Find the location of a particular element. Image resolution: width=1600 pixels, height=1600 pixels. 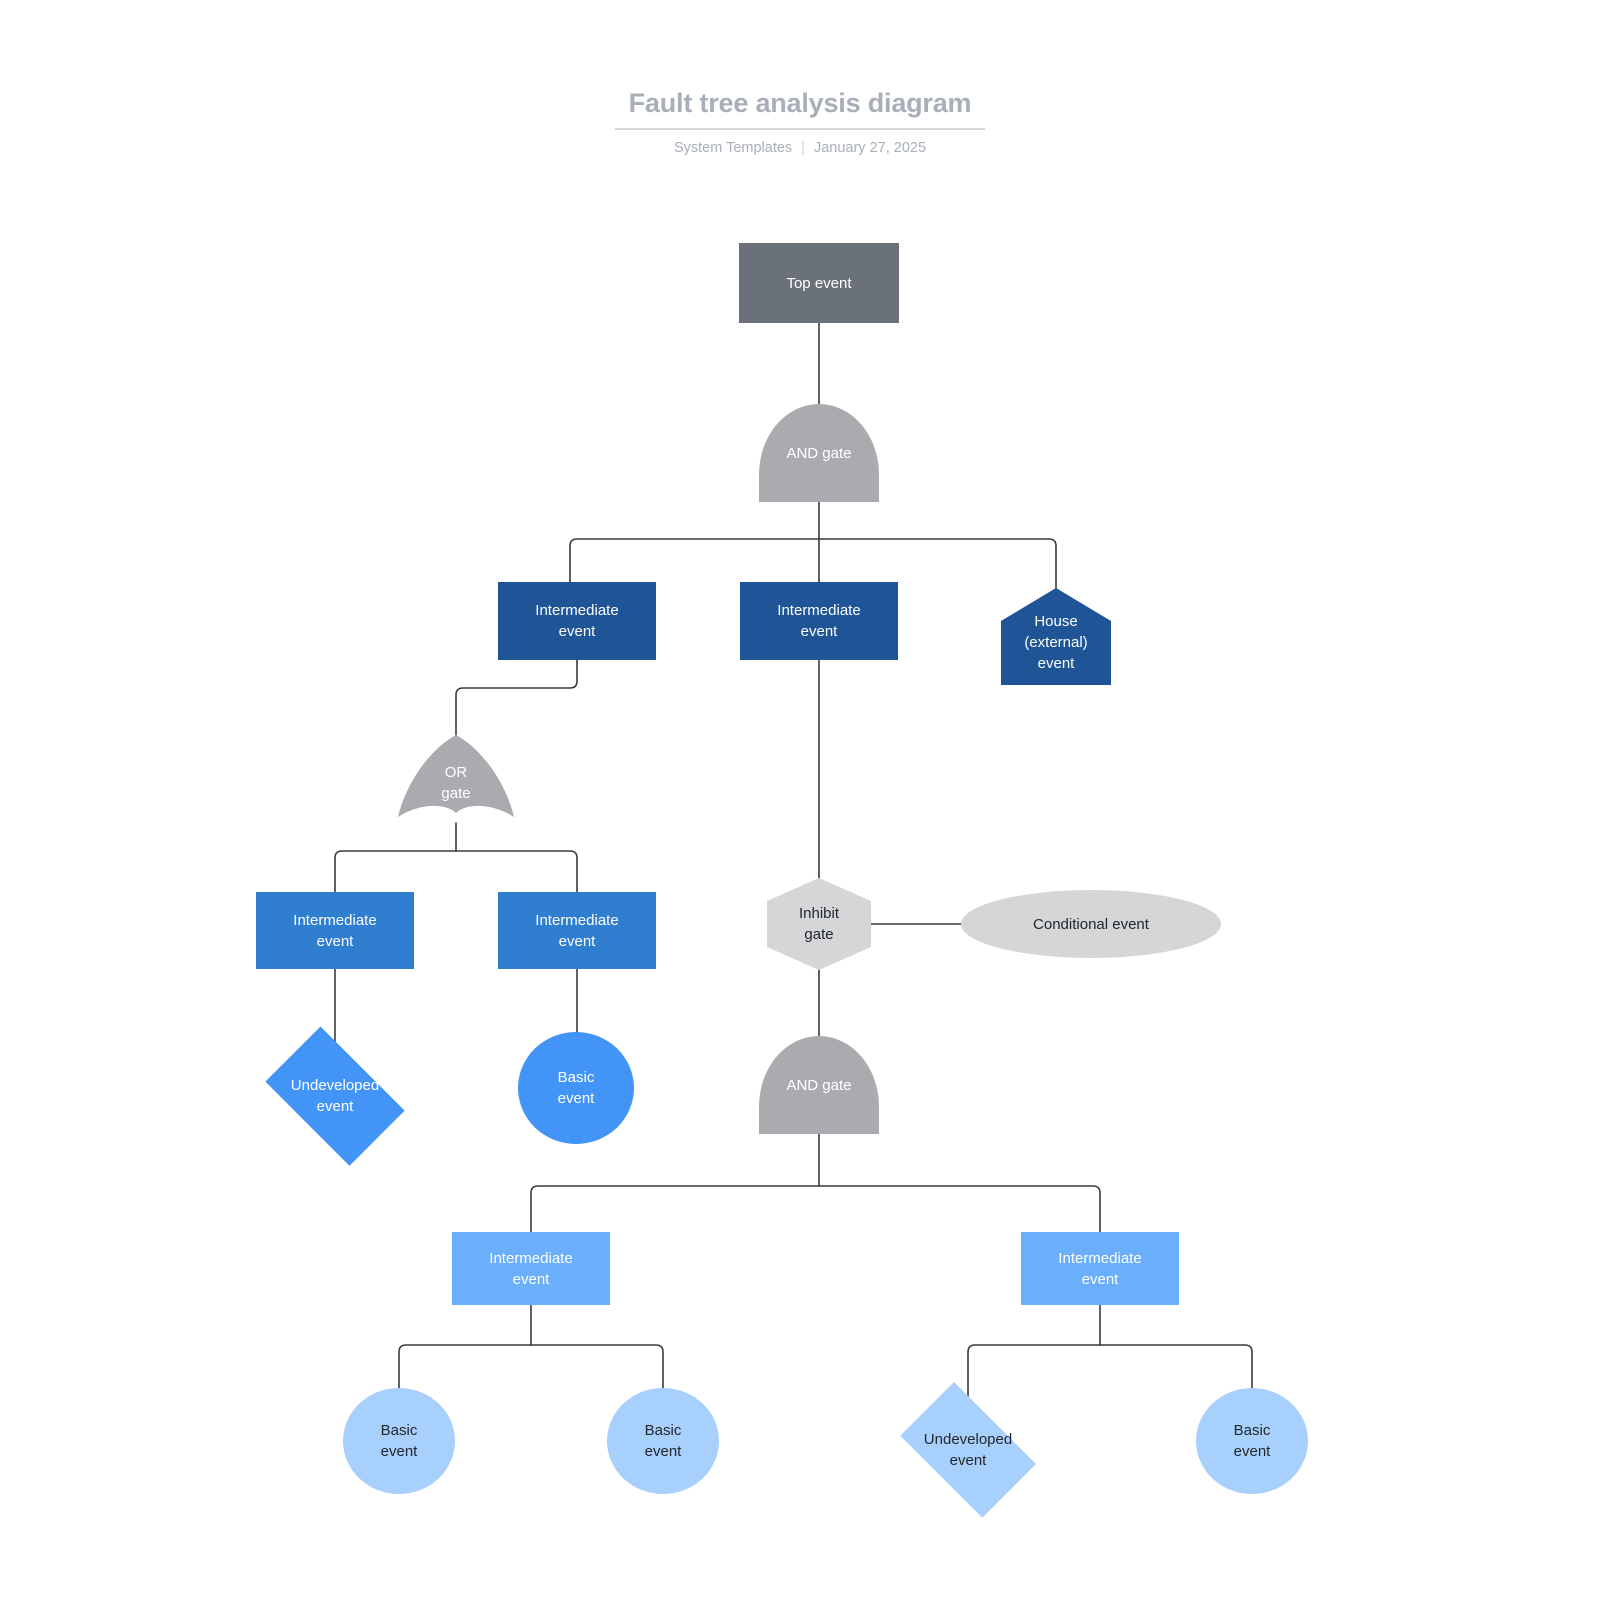

node-intermediate-event-c: Intermediate event is located at coordinates (335, 930).